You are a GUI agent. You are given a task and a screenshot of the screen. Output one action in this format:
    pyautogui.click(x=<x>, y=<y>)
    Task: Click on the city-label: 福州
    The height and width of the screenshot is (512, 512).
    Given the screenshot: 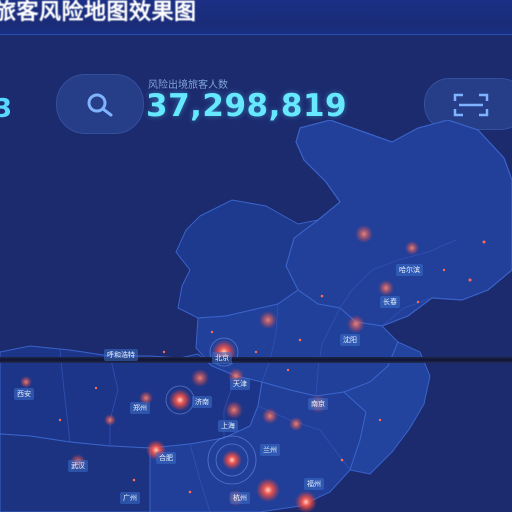 What is the action you would take?
    pyautogui.click(x=314, y=484)
    